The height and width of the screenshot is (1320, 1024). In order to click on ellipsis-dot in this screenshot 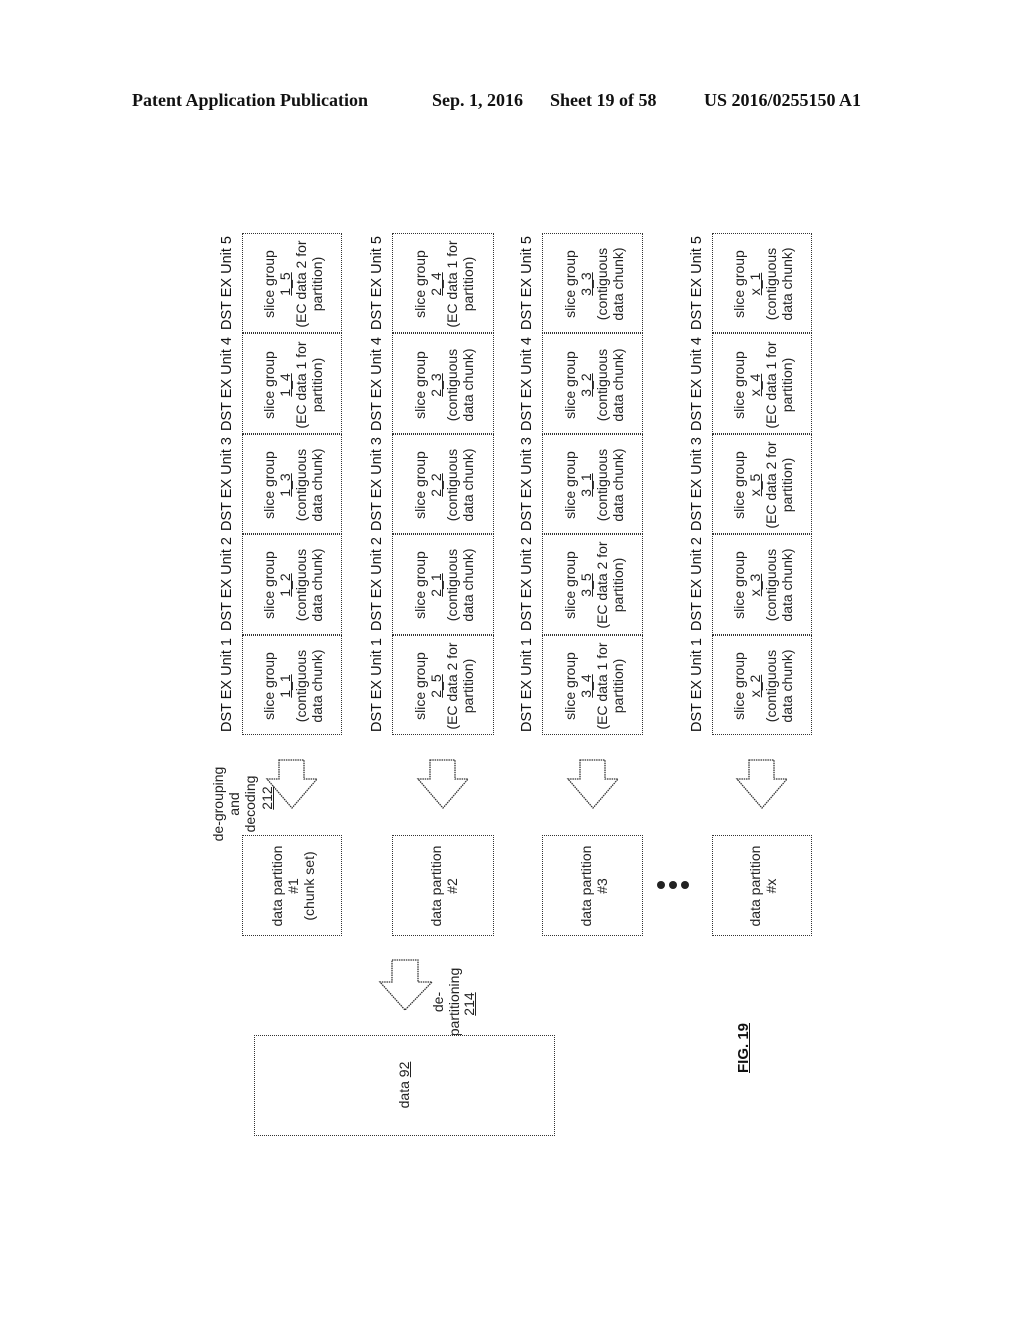, I will do `click(685, 885)`.